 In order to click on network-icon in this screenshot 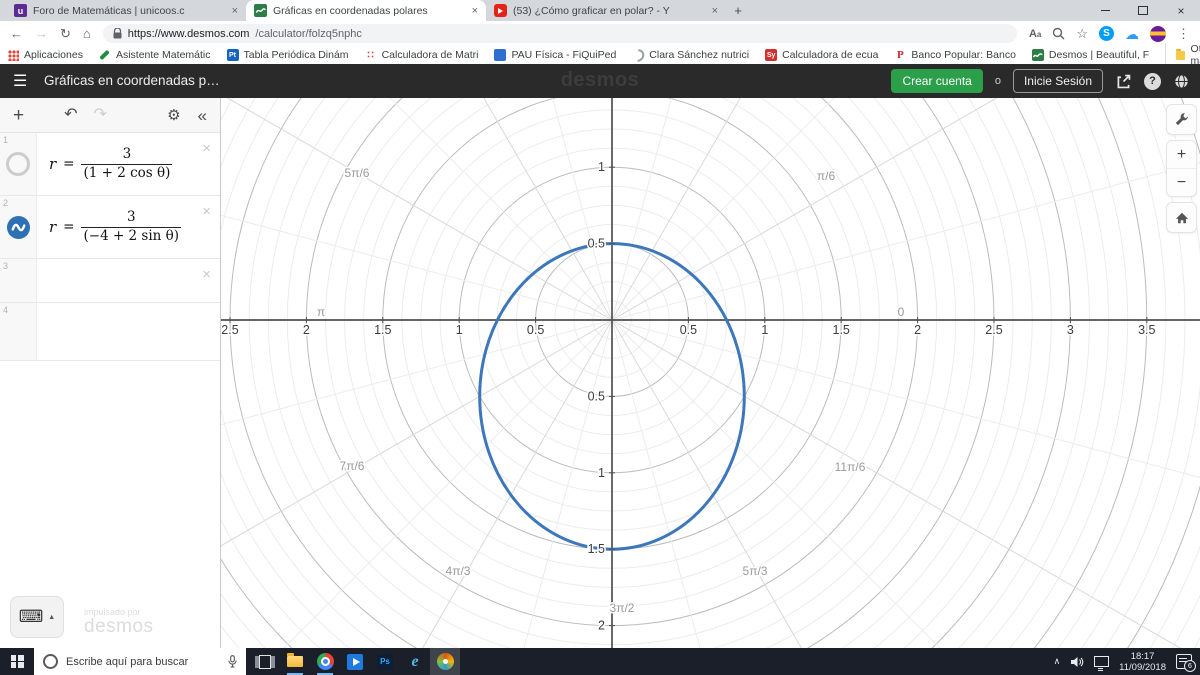, I will do `click(1102, 662)`.